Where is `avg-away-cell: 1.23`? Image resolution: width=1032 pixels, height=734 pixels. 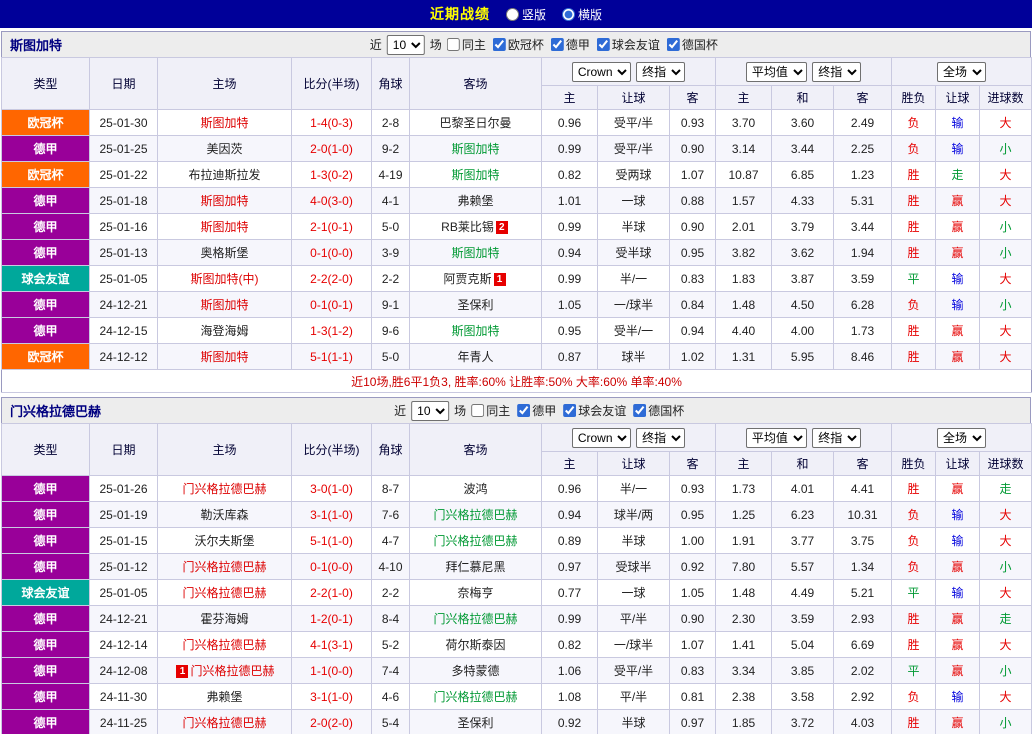 avg-away-cell: 1.23 is located at coordinates (862, 174).